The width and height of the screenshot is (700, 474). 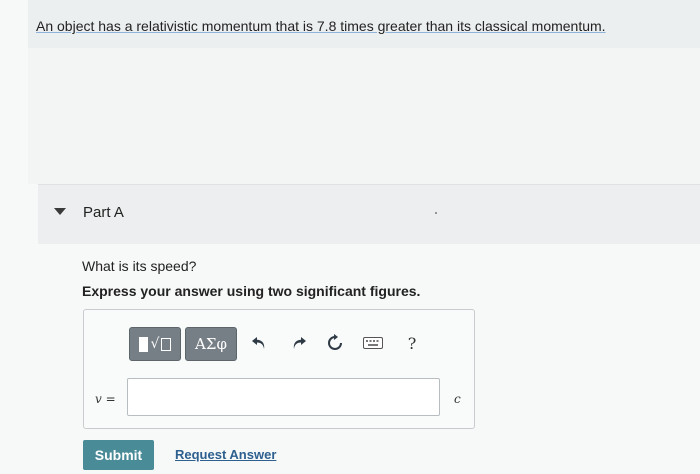 I want to click on reset-button, so click(x=335, y=343).